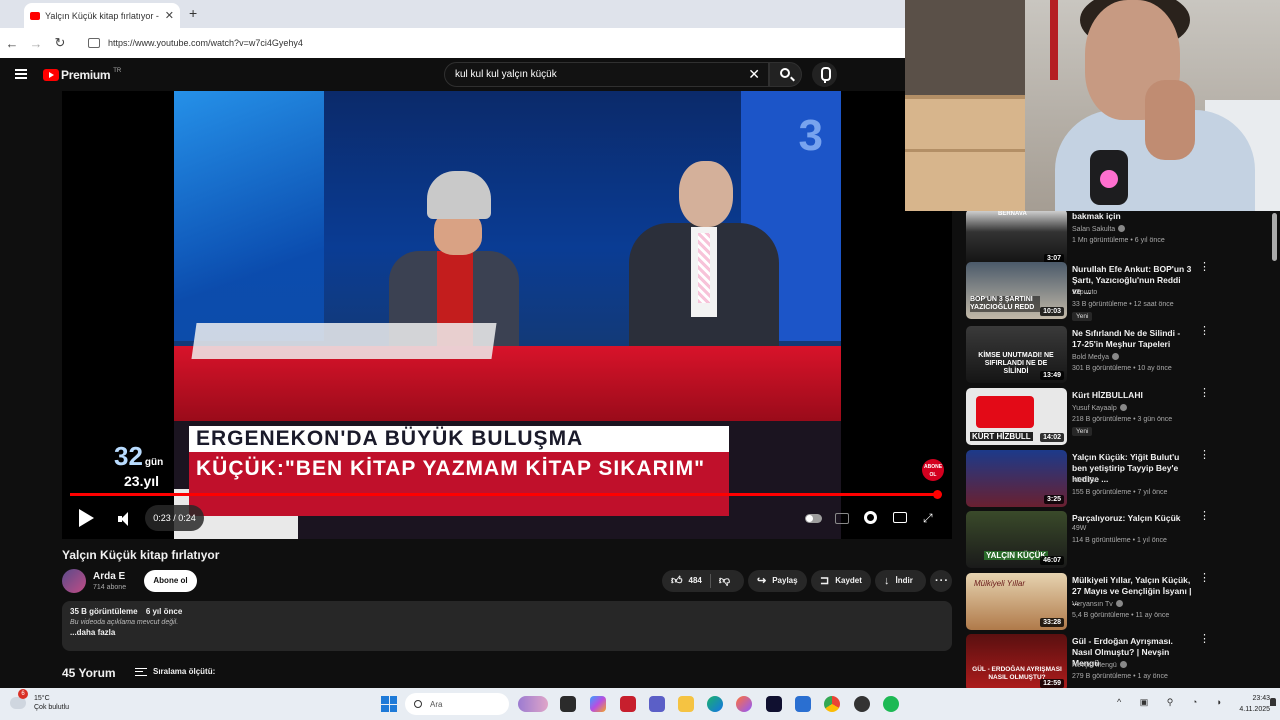 The width and height of the screenshot is (1280, 720). Describe the element at coordinates (824, 74) in the screenshot. I see `voice-search-icon` at that location.